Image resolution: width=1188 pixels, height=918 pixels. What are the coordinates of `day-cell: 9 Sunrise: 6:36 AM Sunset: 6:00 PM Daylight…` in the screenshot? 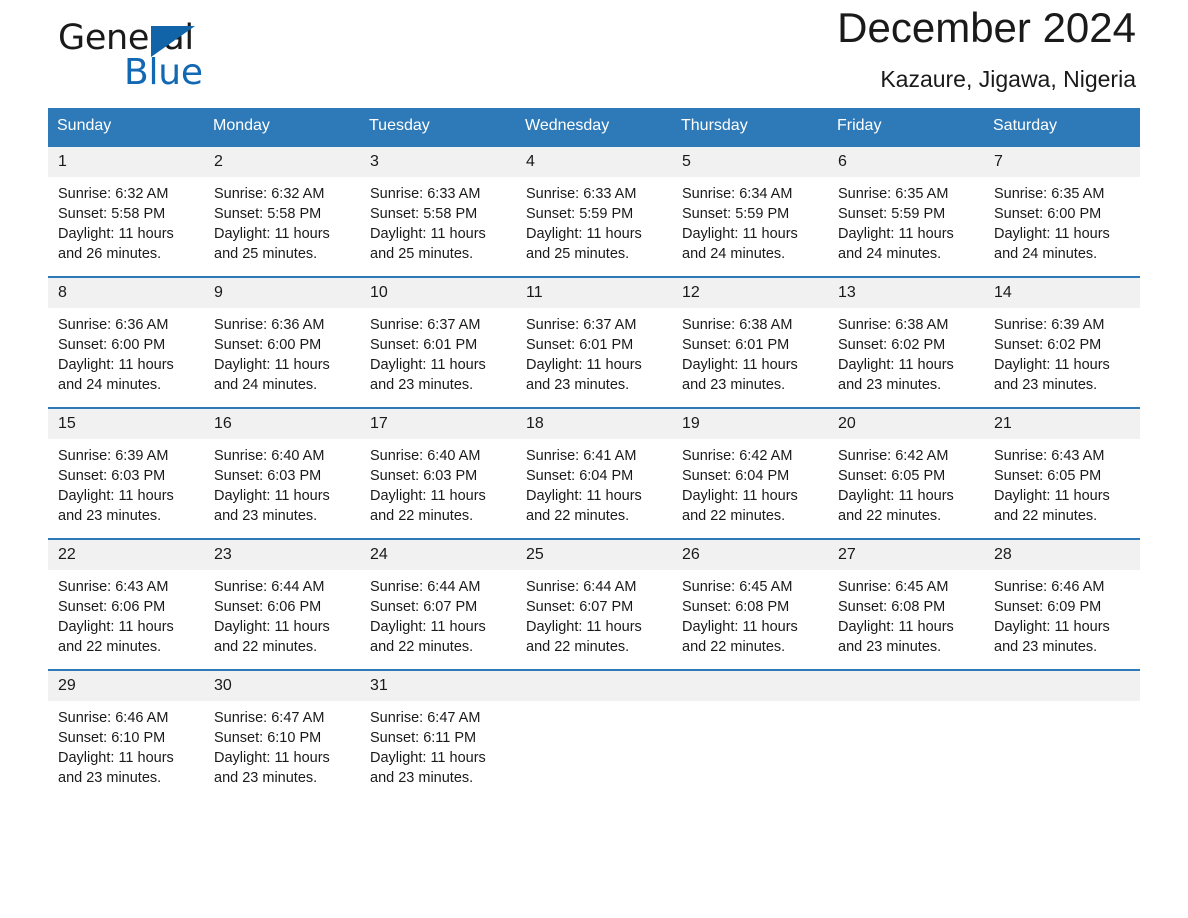 It's located at (282, 342).